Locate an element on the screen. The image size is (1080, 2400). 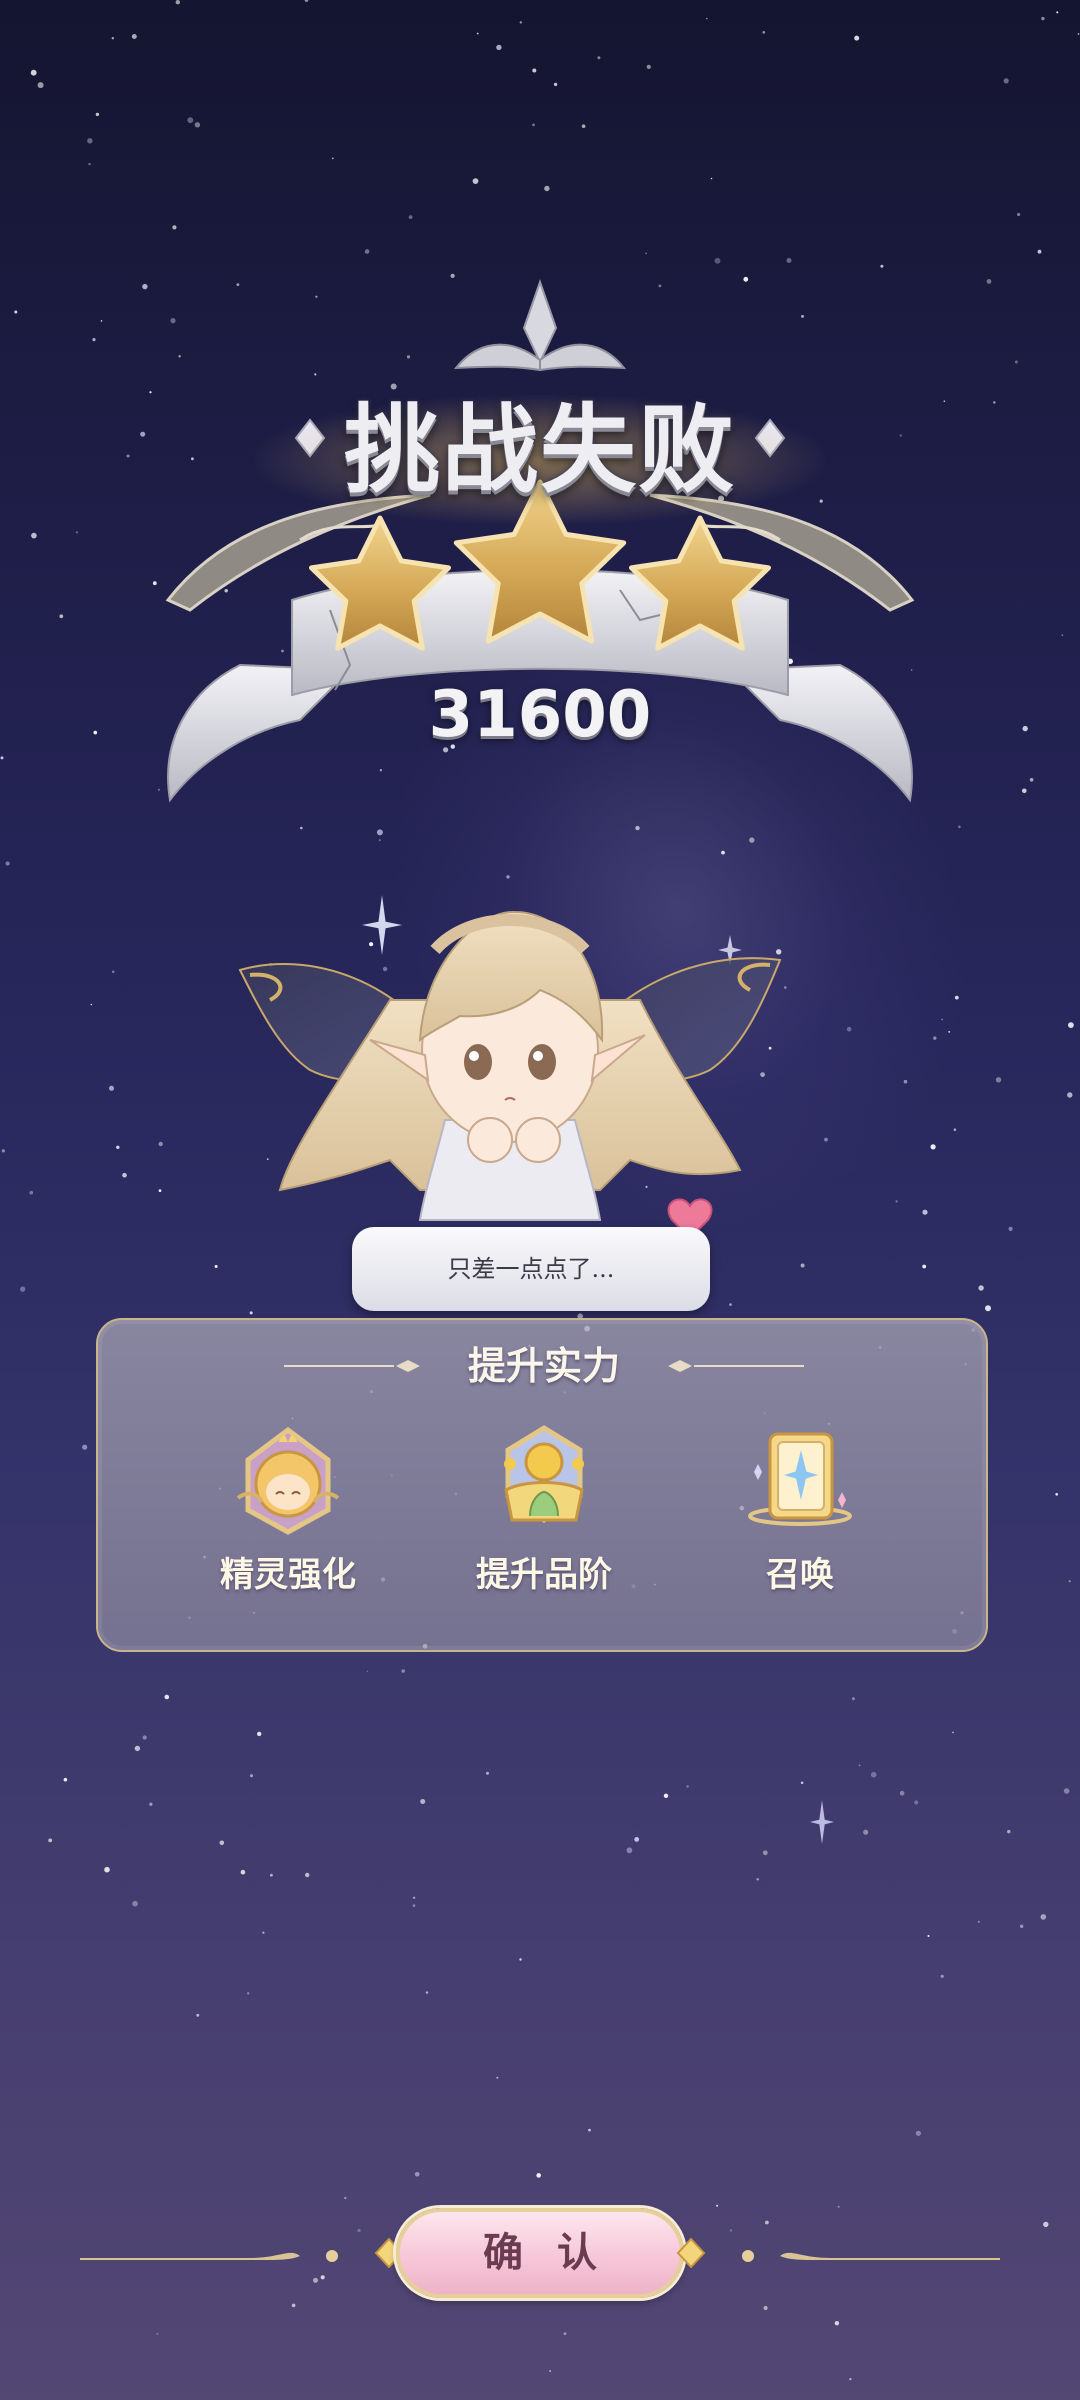
fairy-enhance-button: 精灵强化 is located at coordinates (288, 1530).